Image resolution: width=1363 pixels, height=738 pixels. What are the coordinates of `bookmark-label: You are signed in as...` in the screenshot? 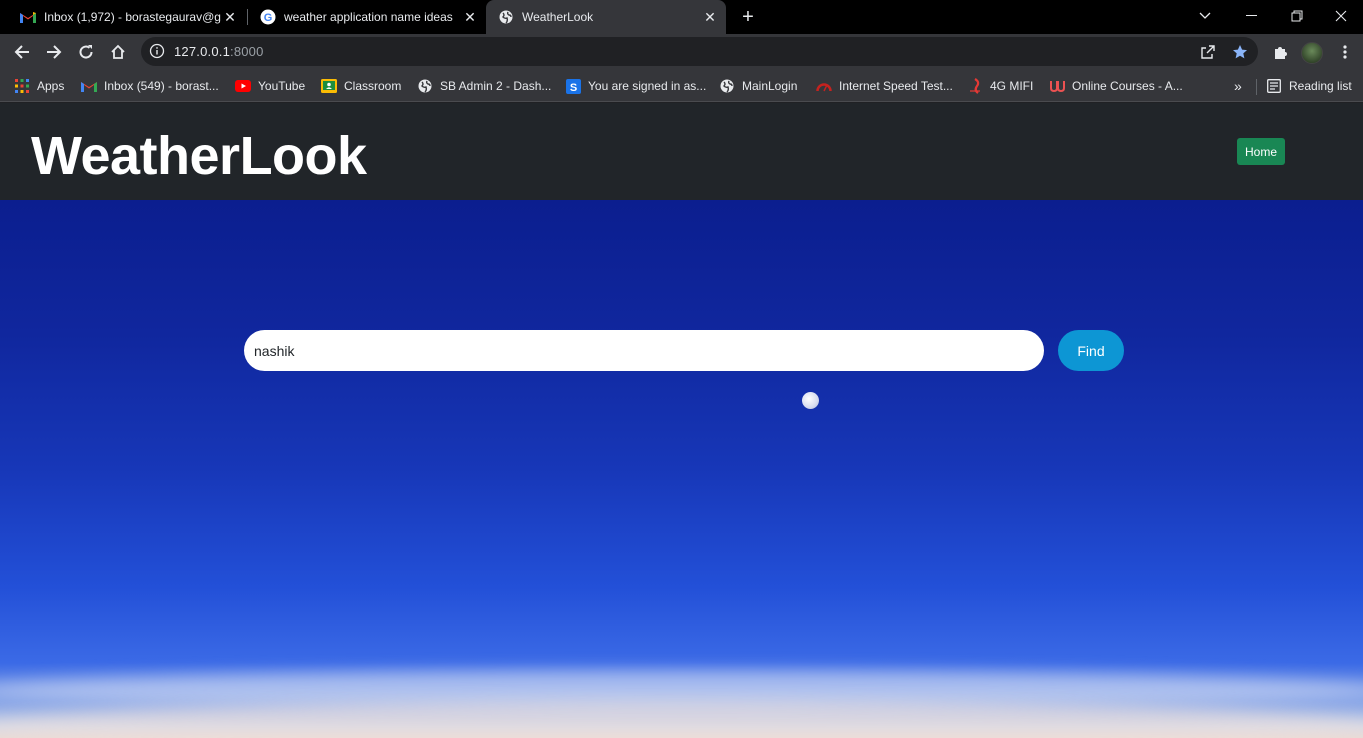 It's located at (647, 86).